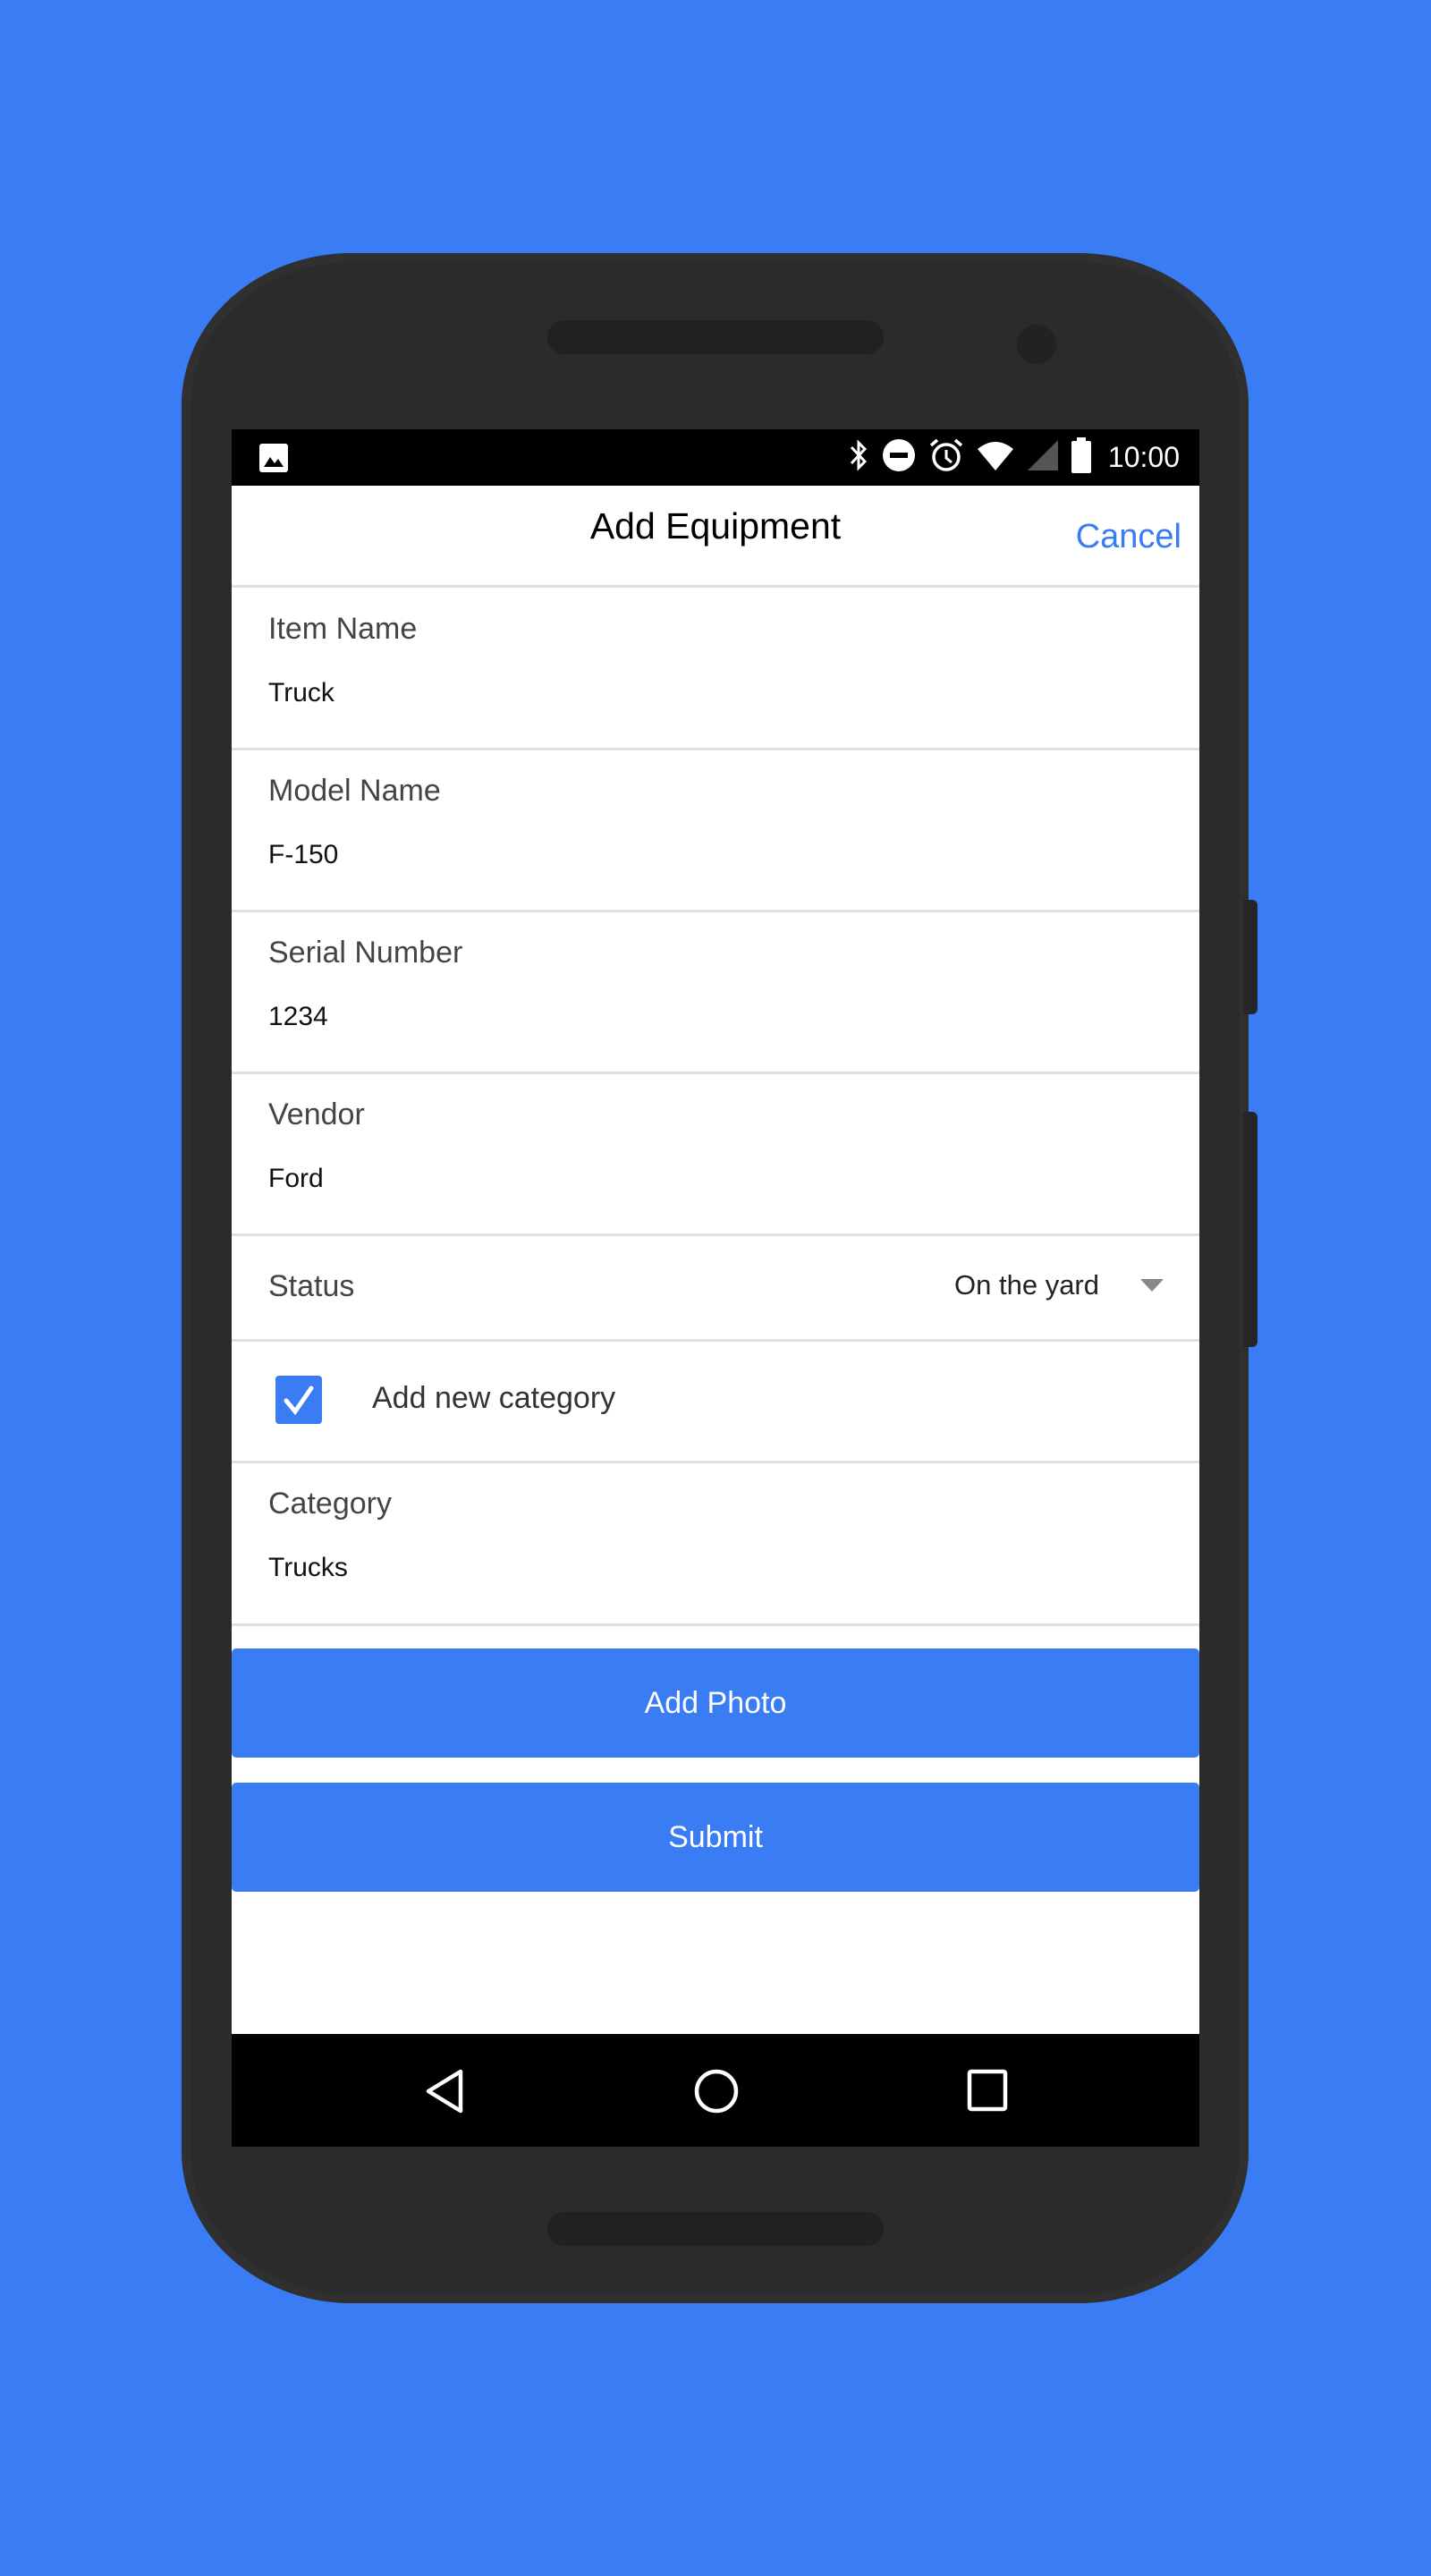 This screenshot has height=2576, width=1431. I want to click on bluetooth-icon, so click(859, 457).